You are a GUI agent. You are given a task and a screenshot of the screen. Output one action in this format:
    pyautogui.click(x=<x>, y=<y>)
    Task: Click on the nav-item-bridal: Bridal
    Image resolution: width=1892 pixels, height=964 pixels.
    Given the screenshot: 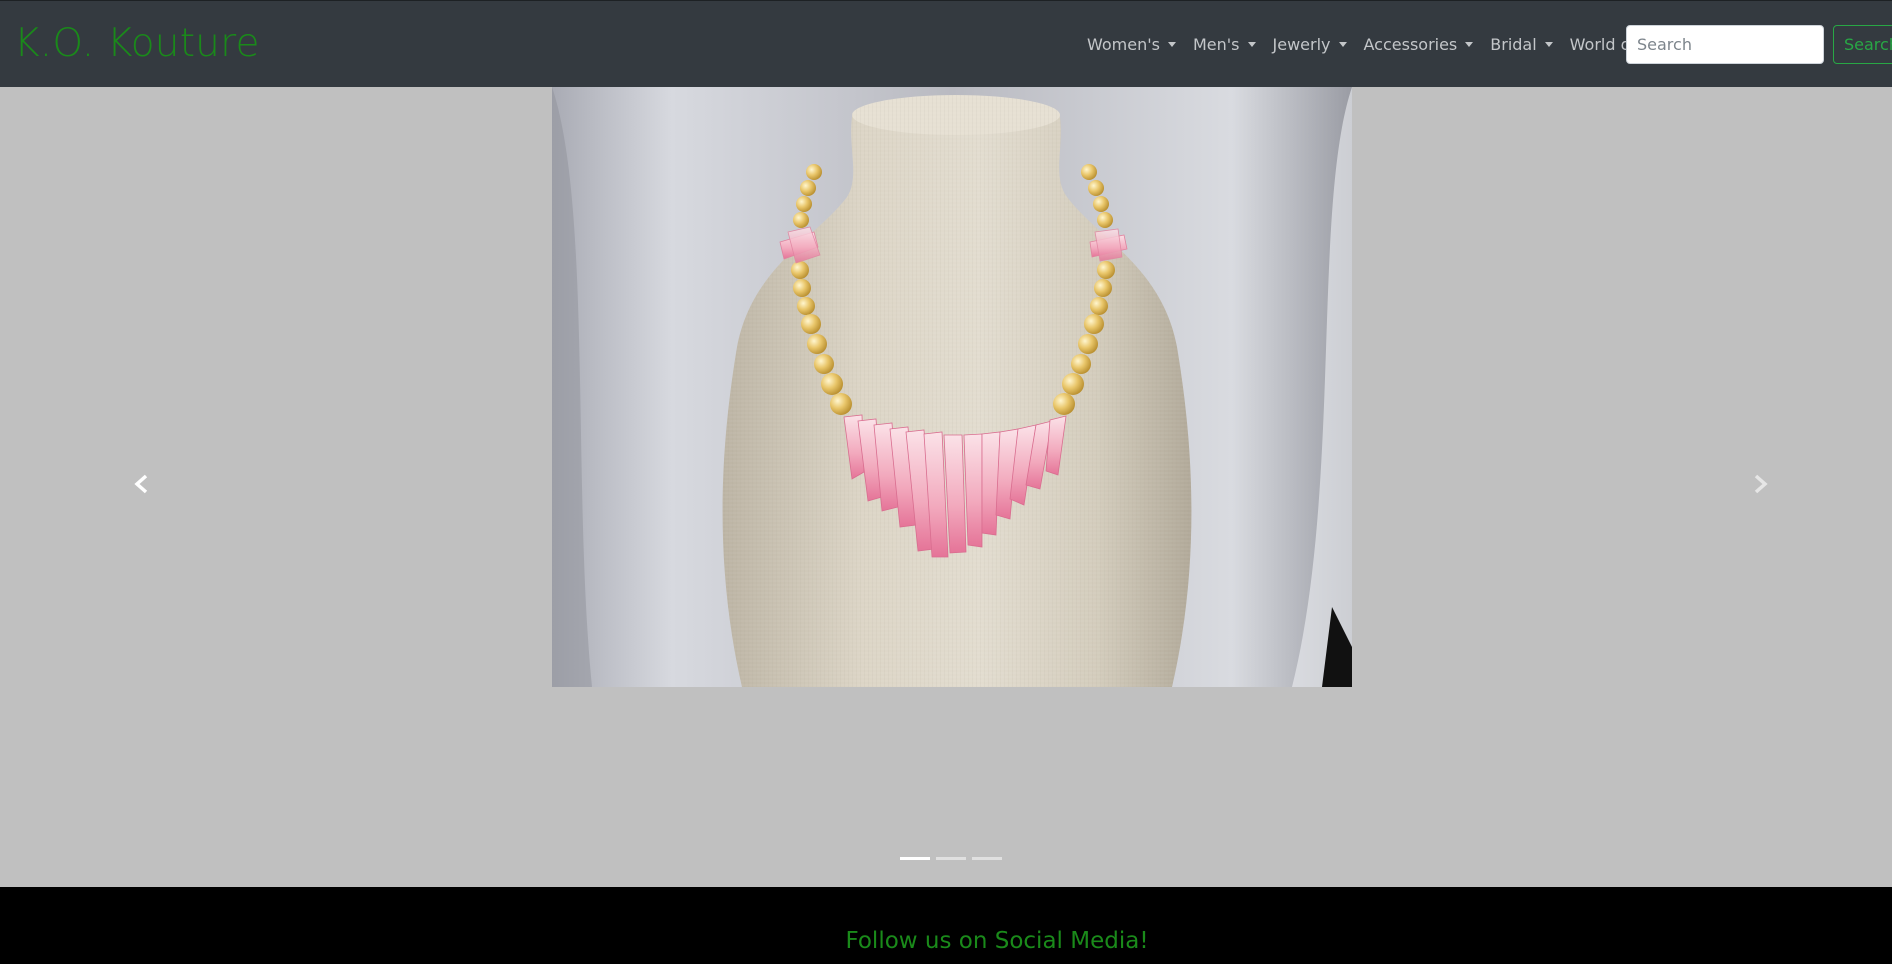 What is the action you would take?
    pyautogui.click(x=1521, y=44)
    